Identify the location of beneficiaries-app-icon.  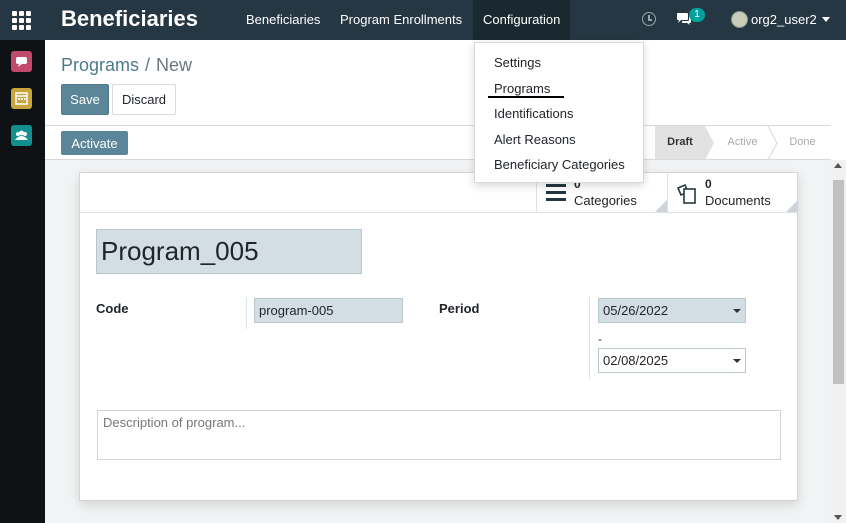
(21, 135).